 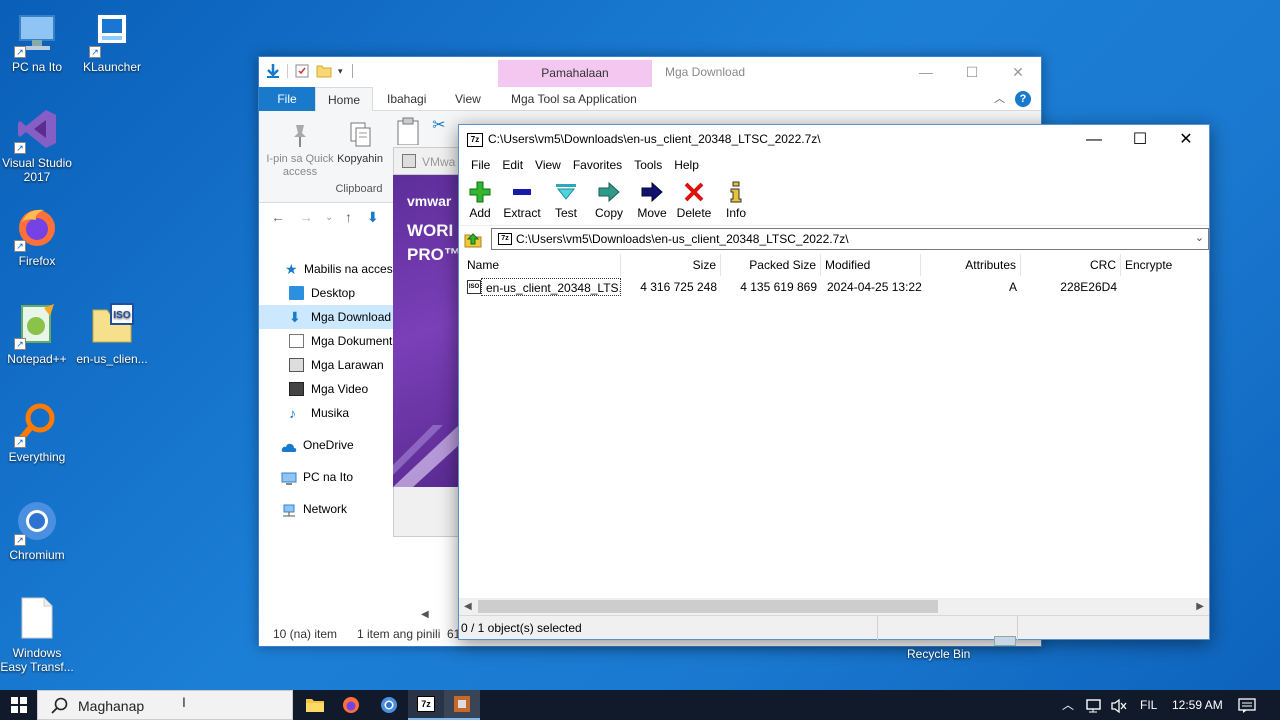 I want to click on explorer-titlebar: ▾ Pamahalaan Mga Download — ☐ ✕, so click(x=650, y=72).